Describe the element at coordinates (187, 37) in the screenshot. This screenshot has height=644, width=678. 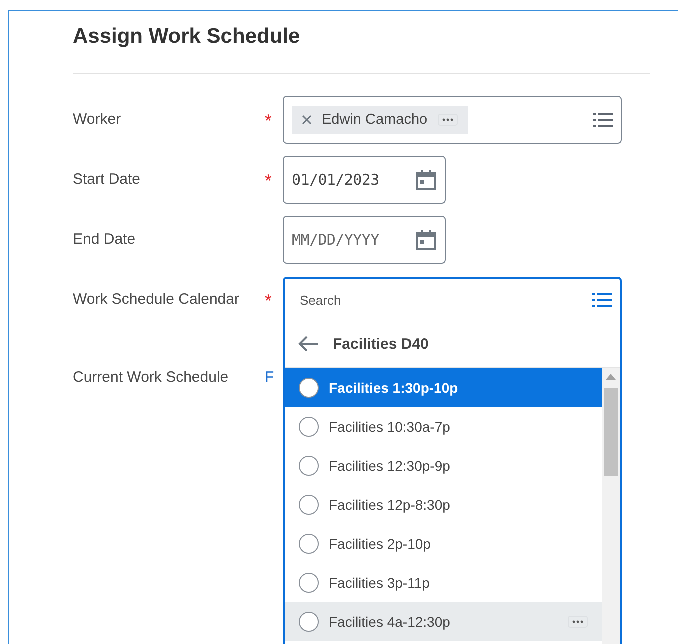
I see `page-title: Assign Work Schedule` at that location.